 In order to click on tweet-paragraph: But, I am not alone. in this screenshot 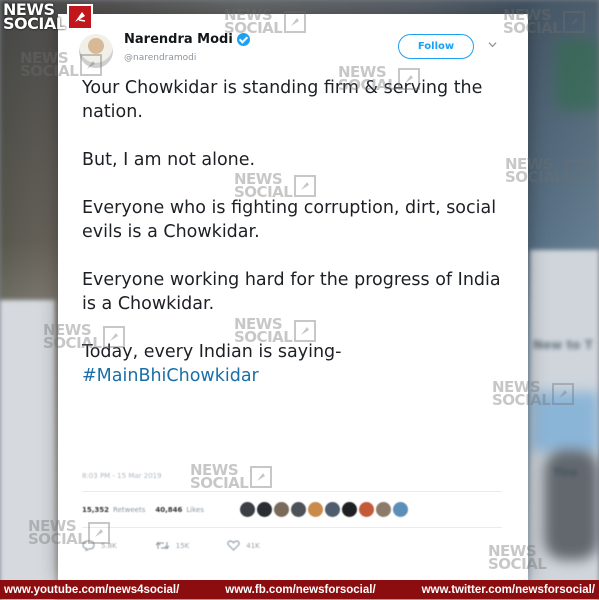, I will do `click(169, 160)`.